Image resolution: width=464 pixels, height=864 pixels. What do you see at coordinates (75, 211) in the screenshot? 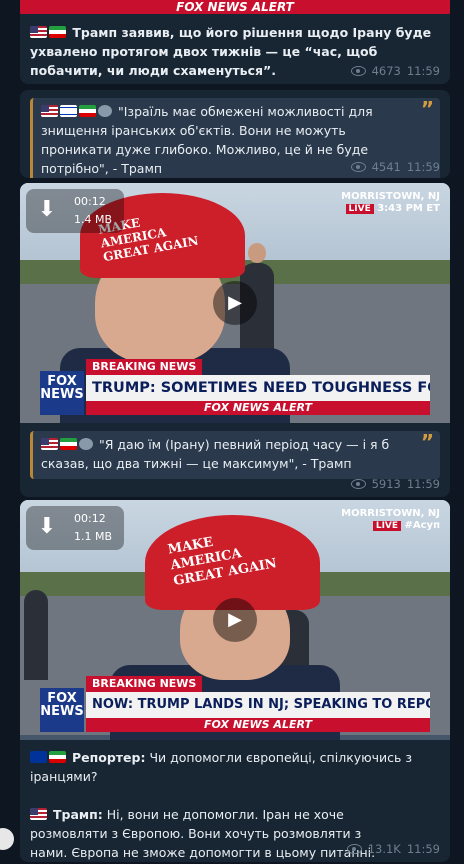
I see `download-chip: ⬇ 00:12 1.4 MB` at bounding box center [75, 211].